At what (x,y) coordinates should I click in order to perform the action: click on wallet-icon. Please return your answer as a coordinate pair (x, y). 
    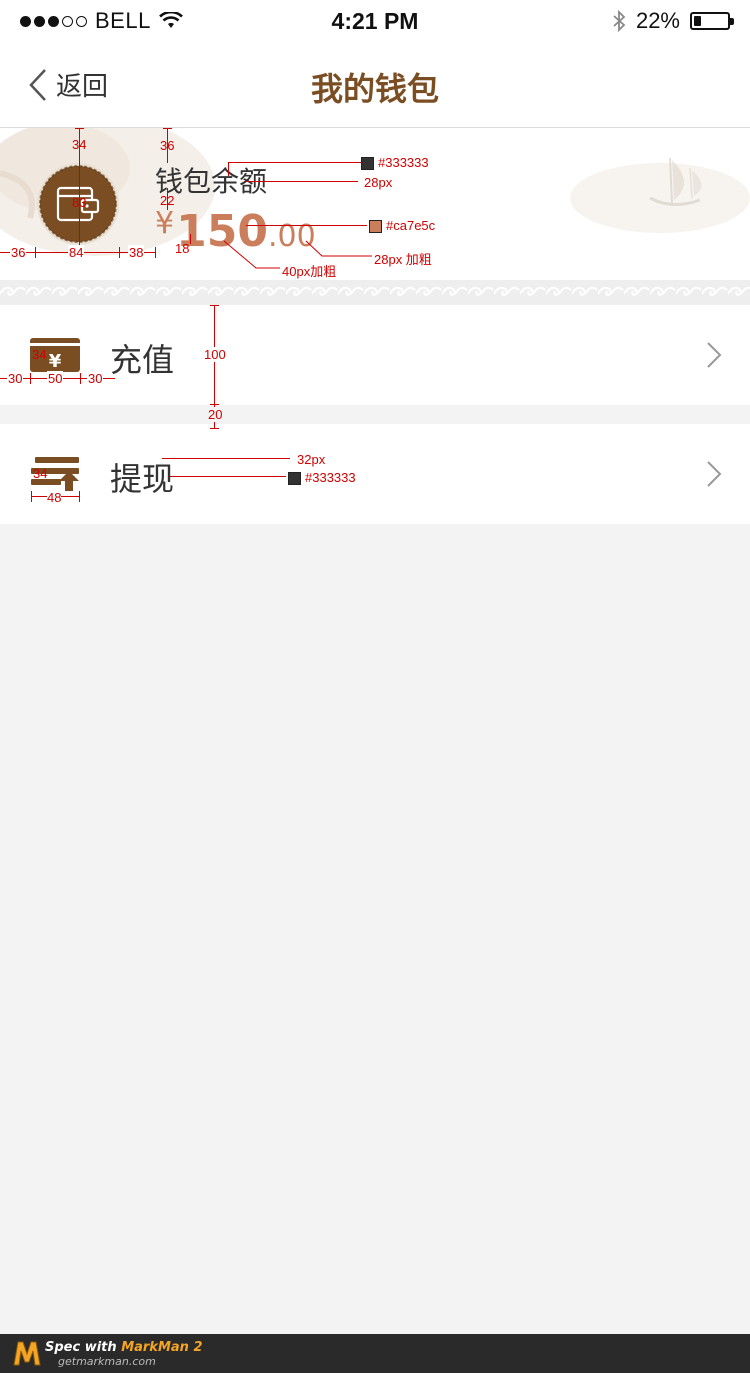
    Looking at the image, I should click on (78, 204).